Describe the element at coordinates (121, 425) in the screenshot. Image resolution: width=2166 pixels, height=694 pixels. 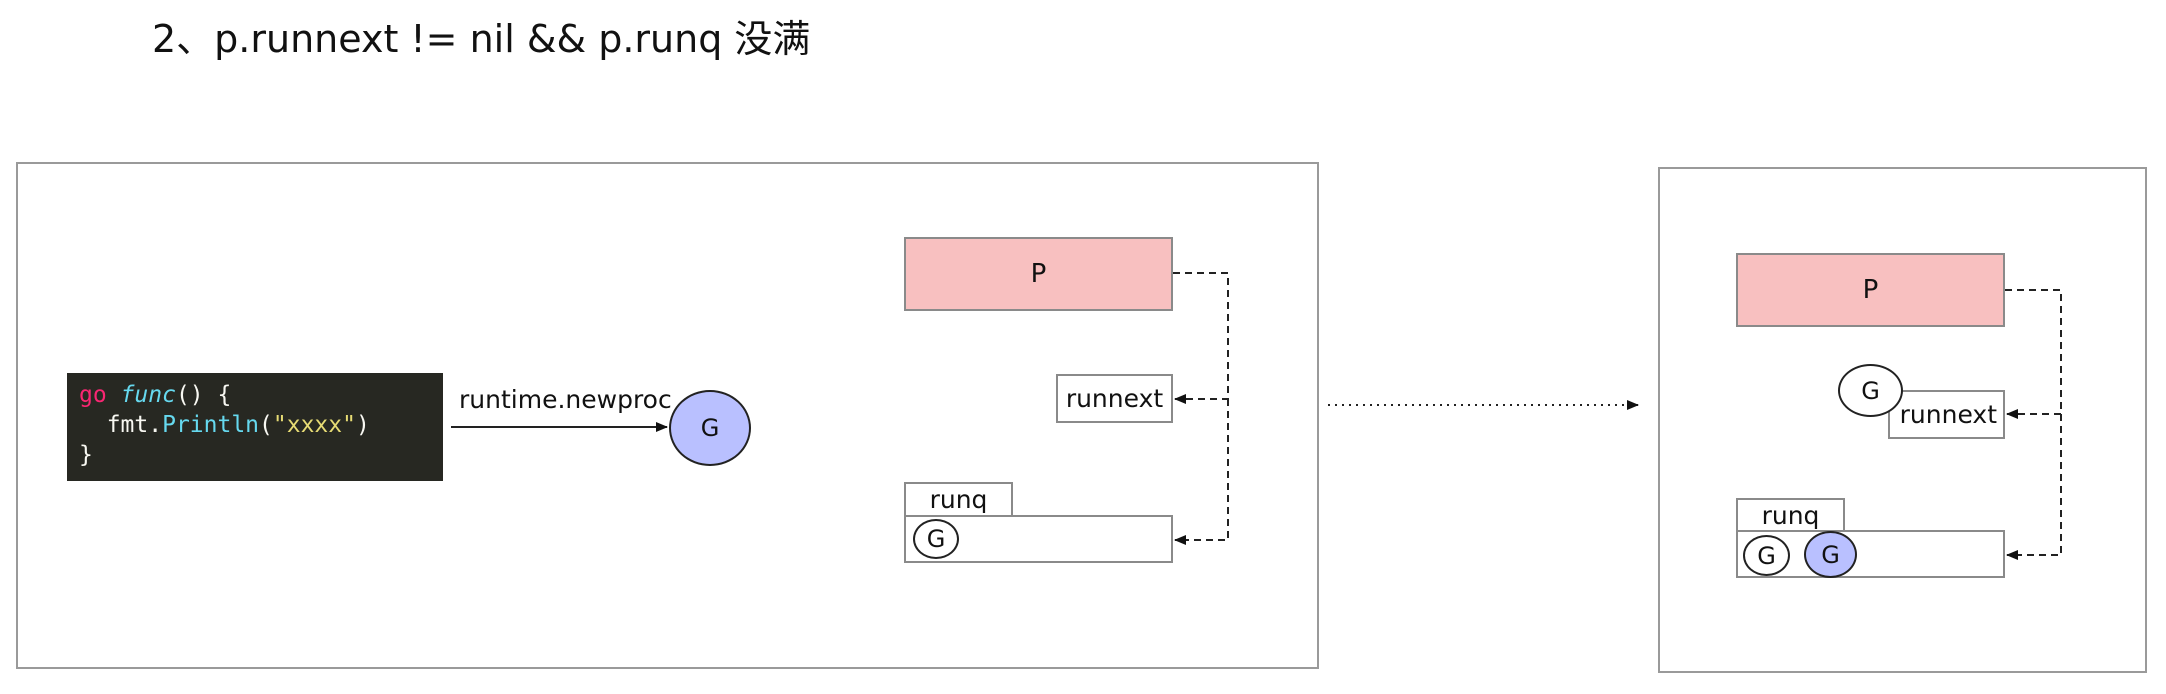
I see `code-pkg: fmt.` at that location.